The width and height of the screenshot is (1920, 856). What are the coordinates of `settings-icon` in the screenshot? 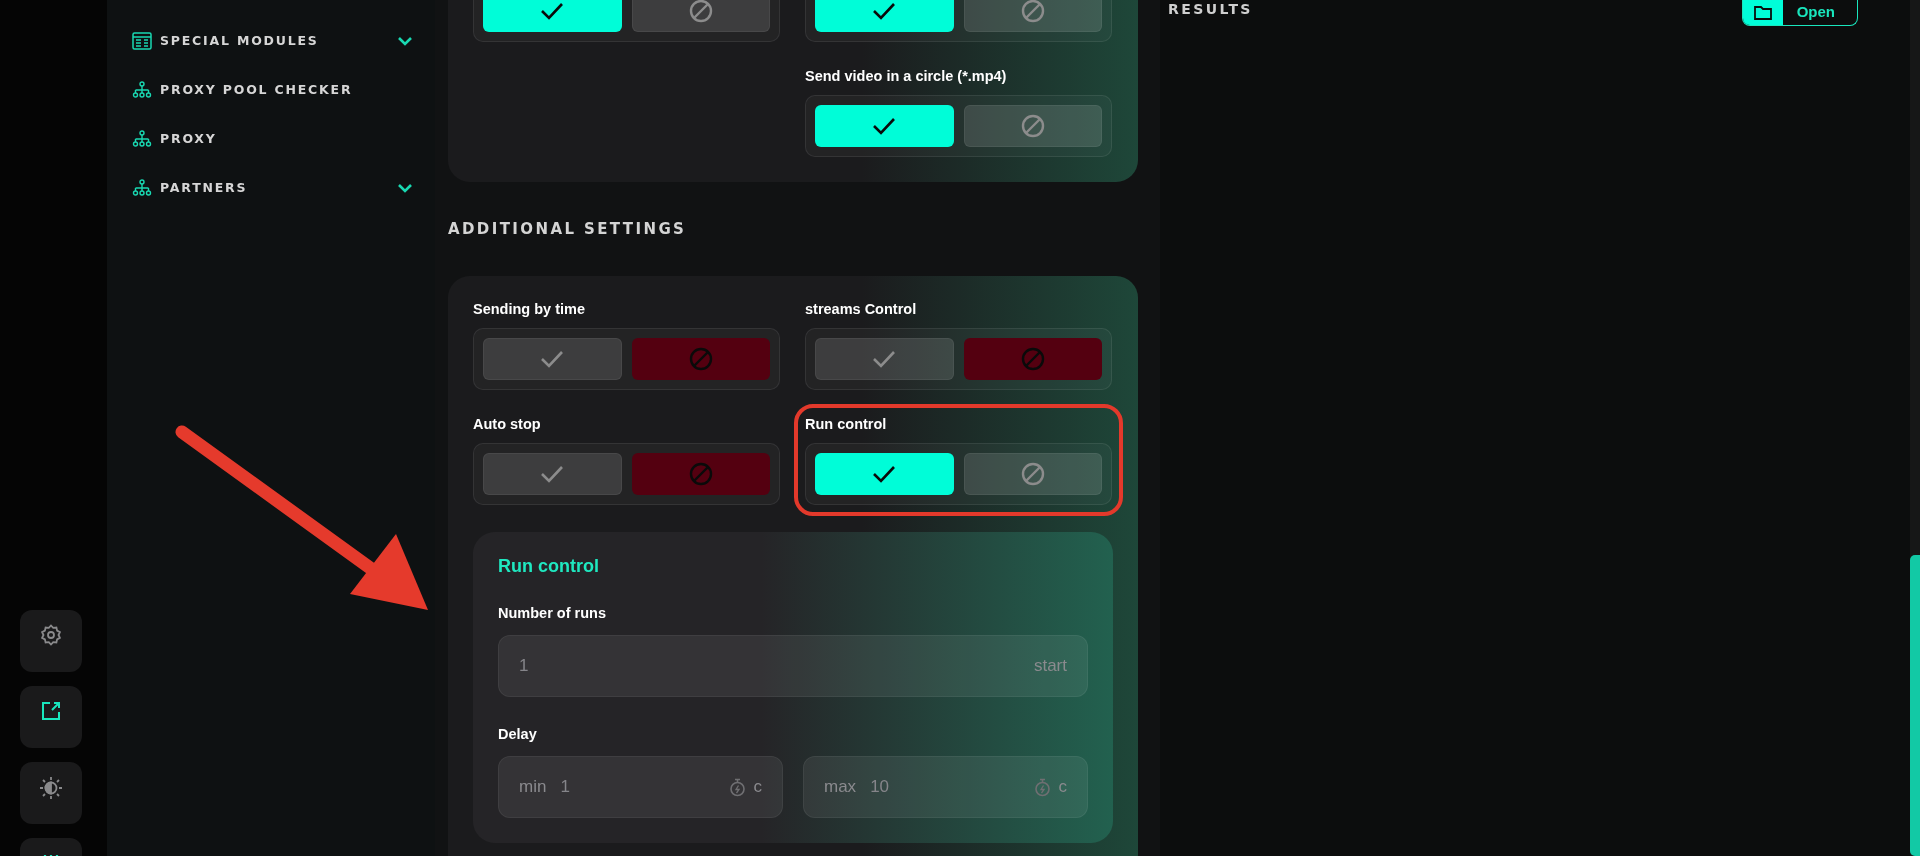 It's located at (51, 635).